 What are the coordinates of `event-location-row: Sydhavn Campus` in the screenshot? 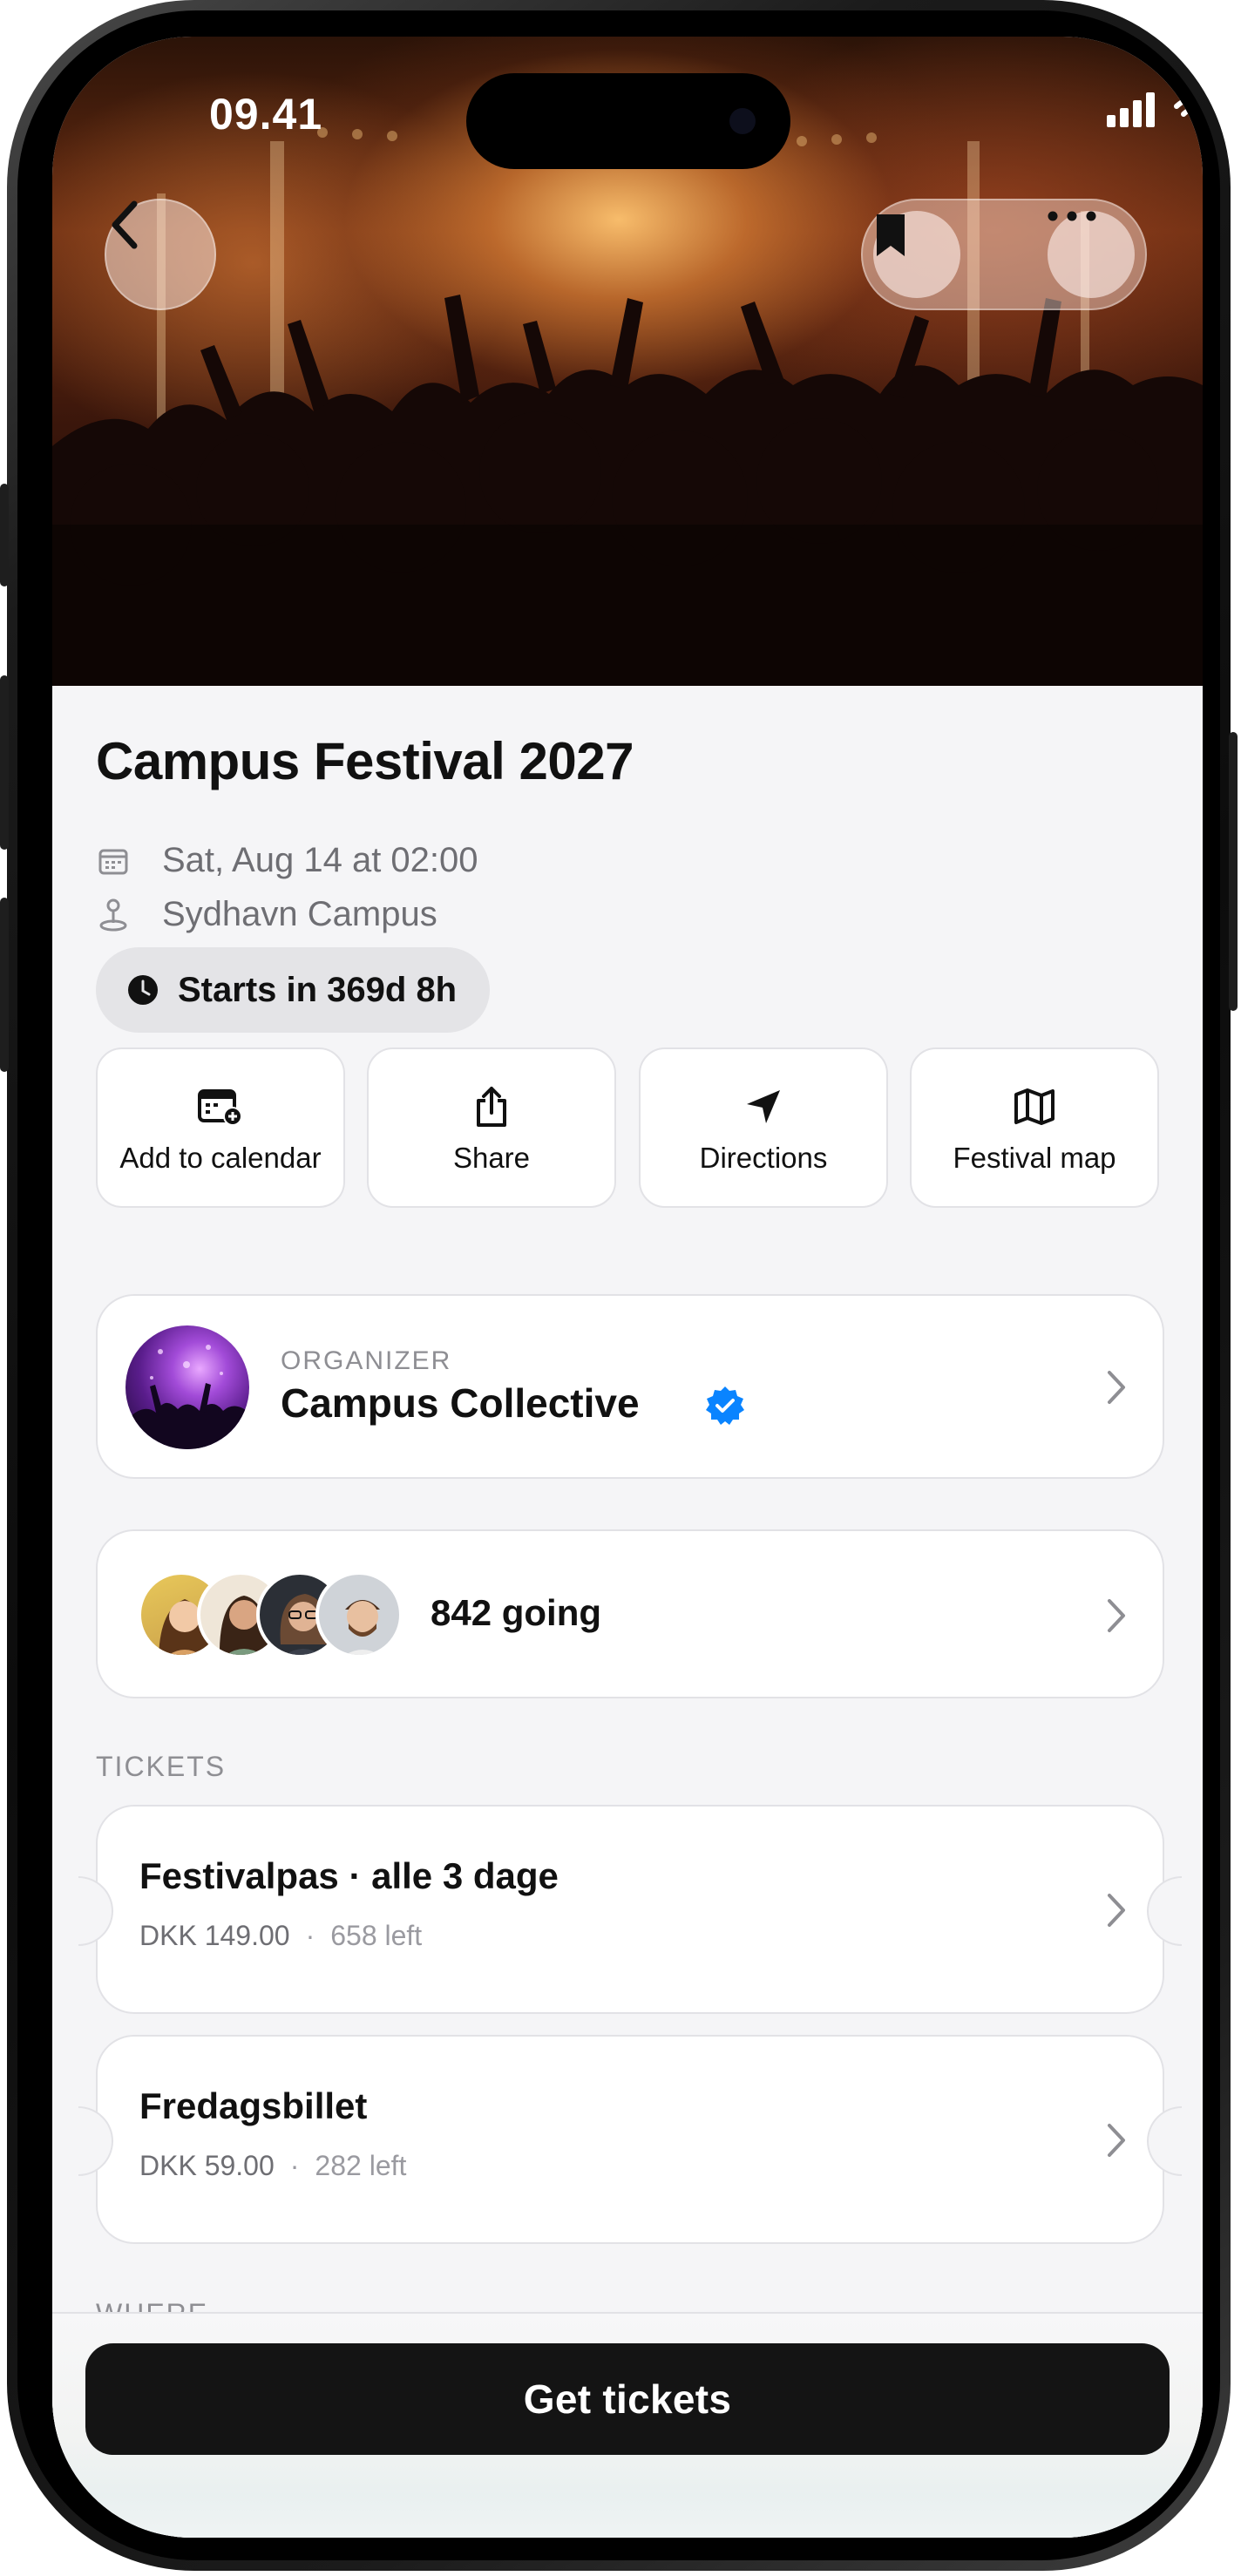 It's located at (266, 915).